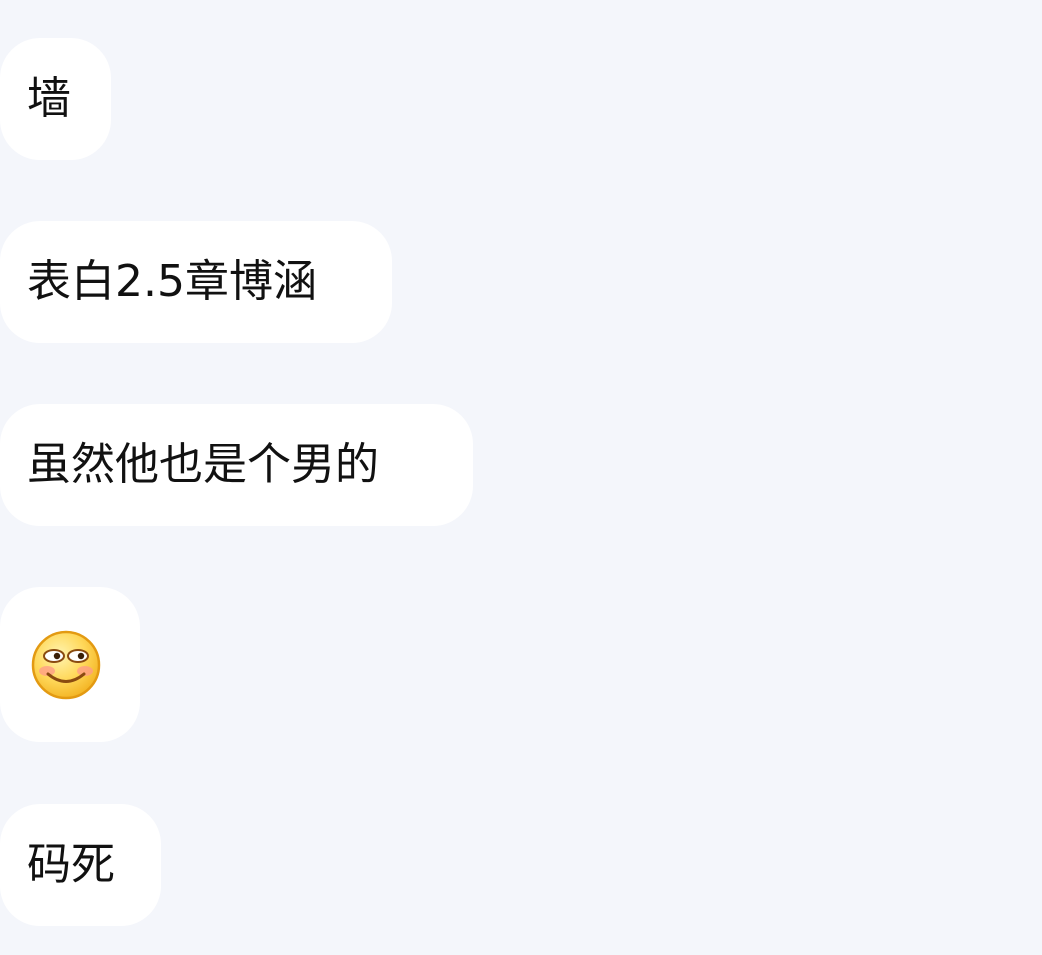 Image resolution: width=1042 pixels, height=955 pixels. I want to click on message-text: 码死, so click(71, 864).